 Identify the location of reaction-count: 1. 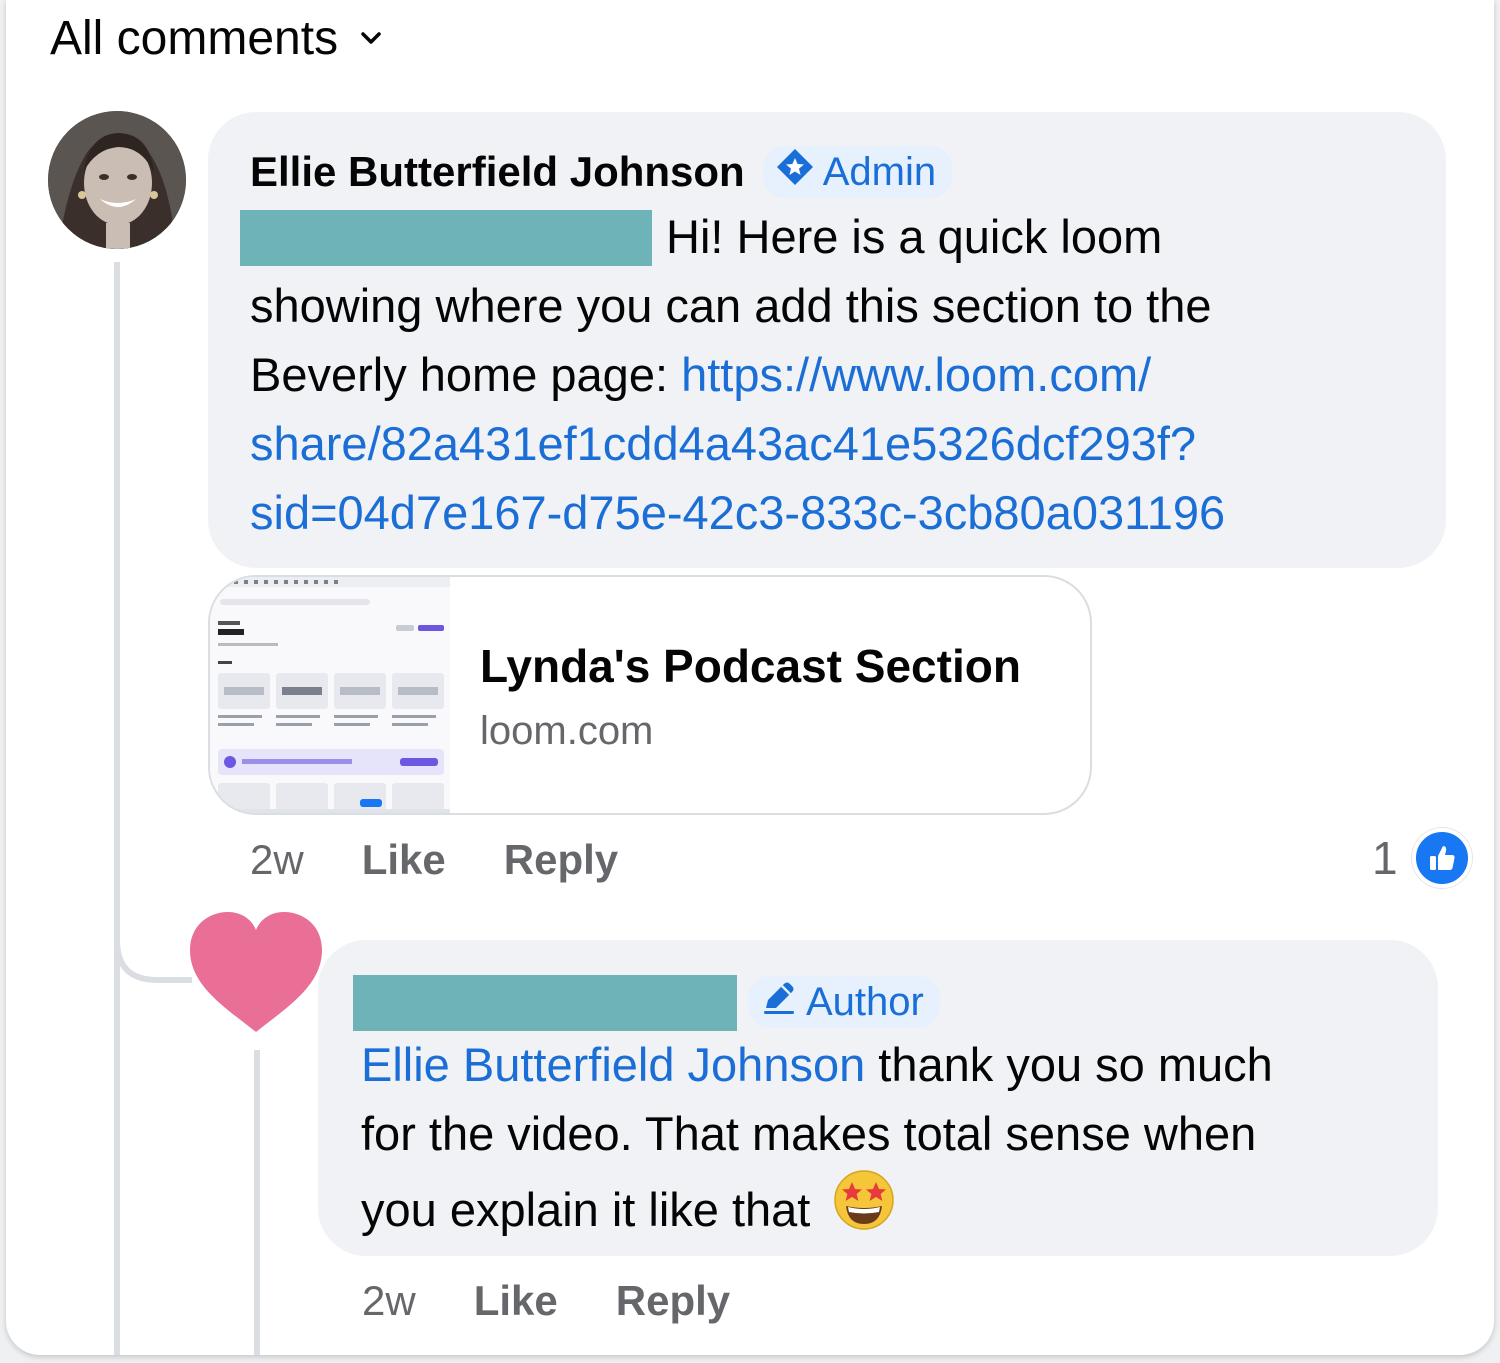
(1385, 858).